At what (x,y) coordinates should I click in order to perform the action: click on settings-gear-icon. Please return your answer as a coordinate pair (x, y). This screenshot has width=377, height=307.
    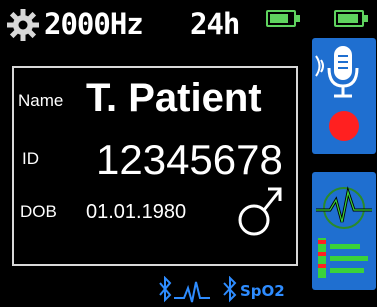
    Looking at the image, I should click on (23, 25).